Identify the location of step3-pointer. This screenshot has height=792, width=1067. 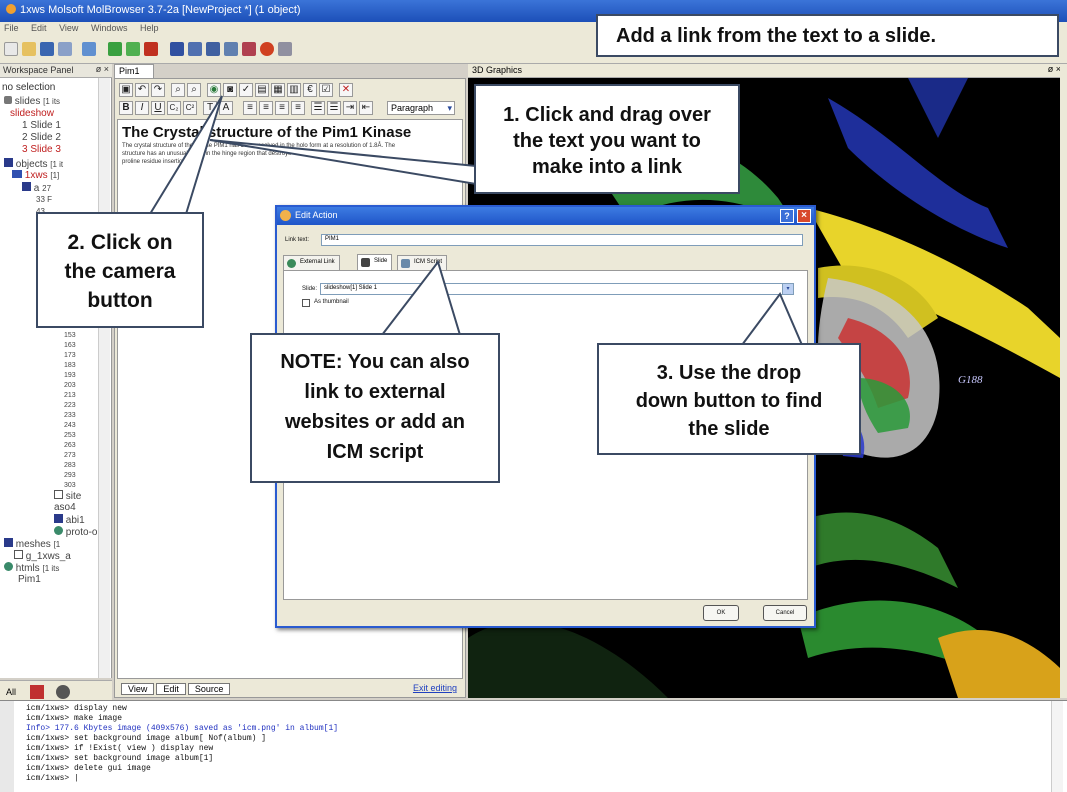
(772, 319).